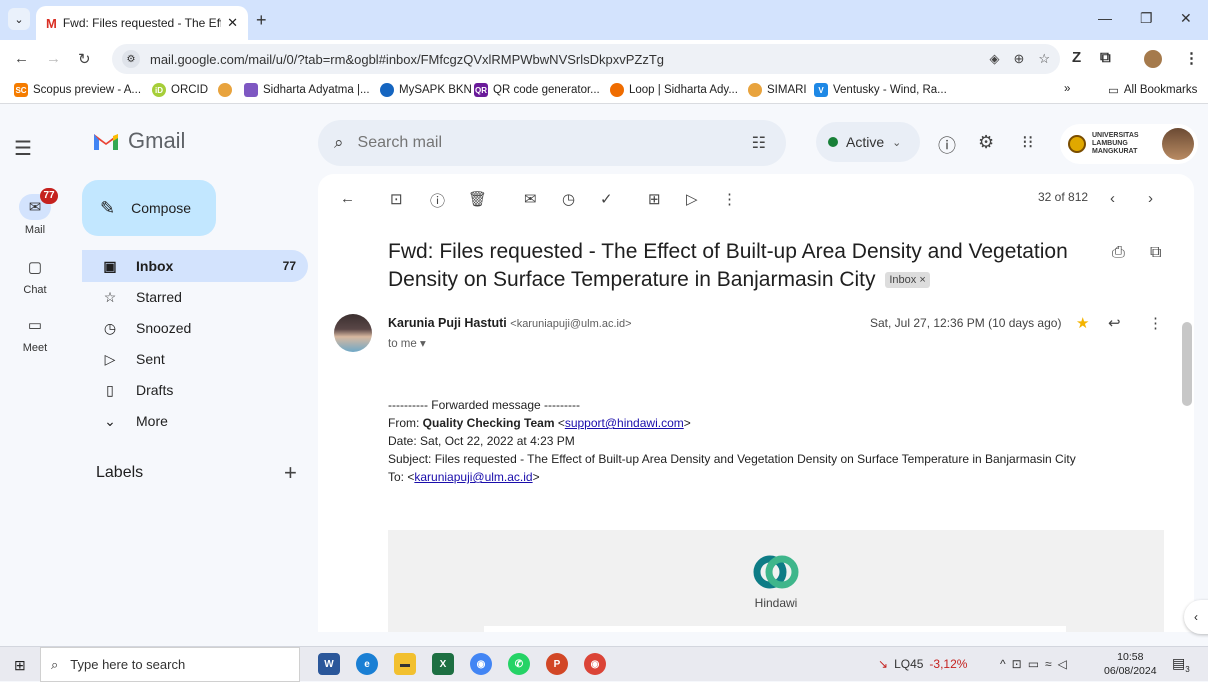 The height and width of the screenshot is (682, 1208). What do you see at coordinates (868, 142) in the screenshot?
I see `status-chip: Active ⌄` at bounding box center [868, 142].